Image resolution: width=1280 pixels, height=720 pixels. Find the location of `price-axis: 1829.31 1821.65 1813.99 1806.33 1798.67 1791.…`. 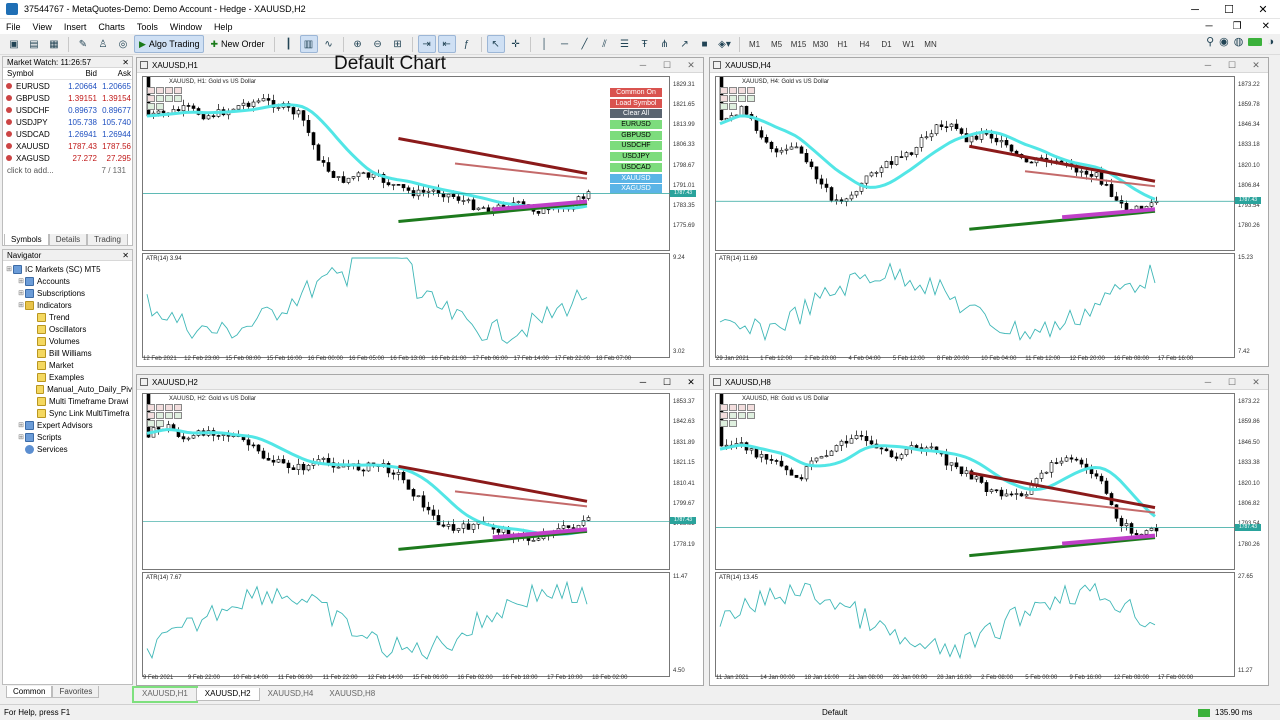

price-axis: 1829.31 1821.65 1813.99 1806.33 1798.67 1791.… is located at coordinates (687, 163).